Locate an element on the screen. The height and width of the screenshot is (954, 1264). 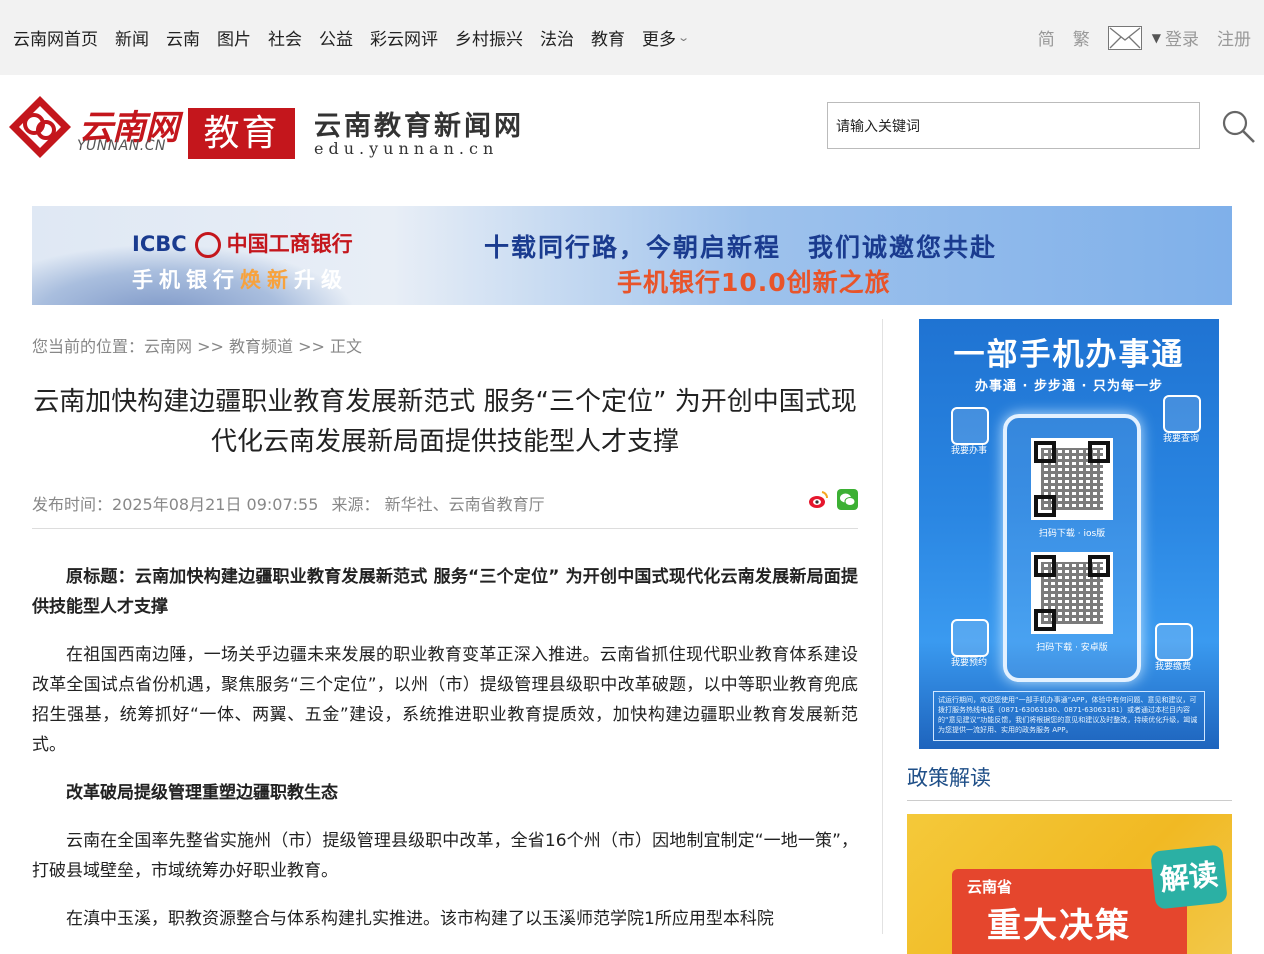
publish-label: 发布时间： is located at coordinates (72, 504).